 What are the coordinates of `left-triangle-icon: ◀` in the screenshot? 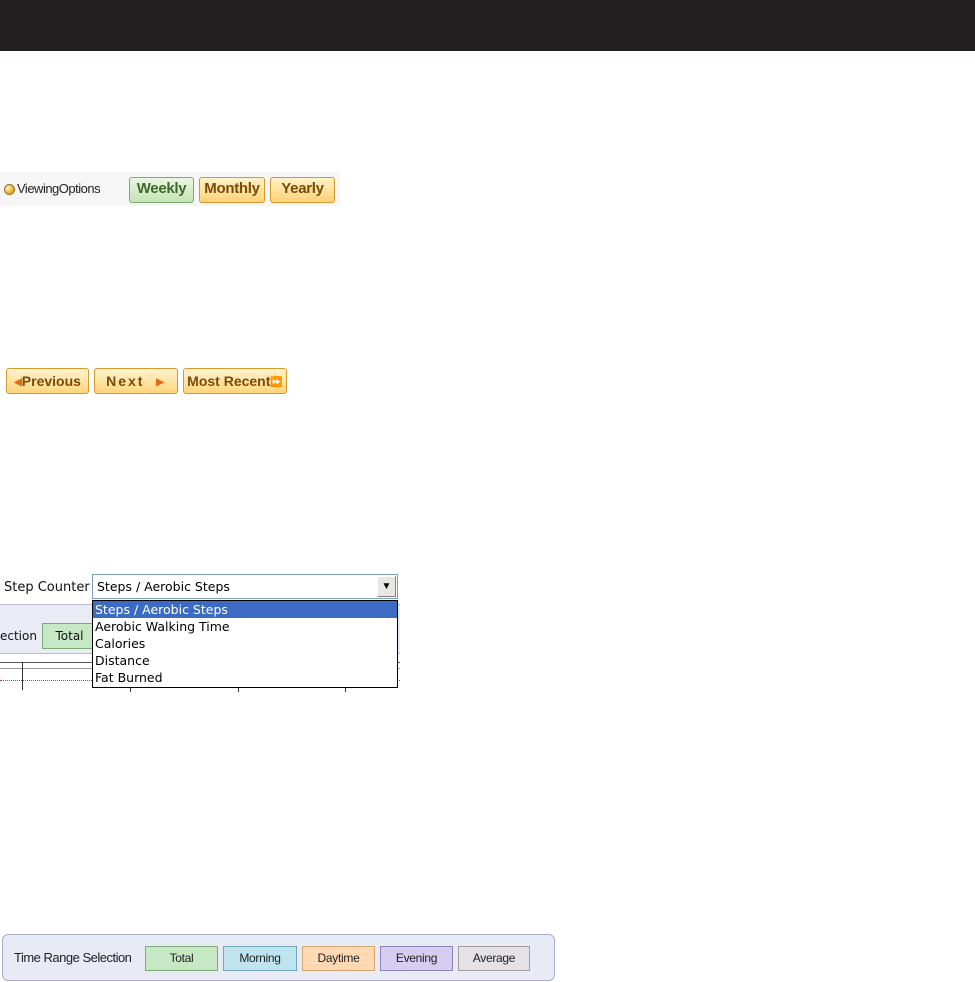 It's located at (18, 382).